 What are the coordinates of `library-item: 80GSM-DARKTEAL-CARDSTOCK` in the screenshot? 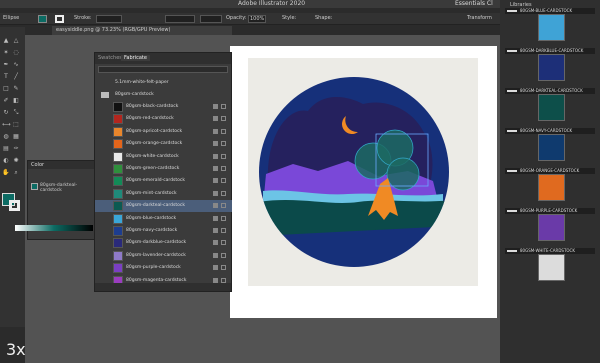 It's located at (550, 104).